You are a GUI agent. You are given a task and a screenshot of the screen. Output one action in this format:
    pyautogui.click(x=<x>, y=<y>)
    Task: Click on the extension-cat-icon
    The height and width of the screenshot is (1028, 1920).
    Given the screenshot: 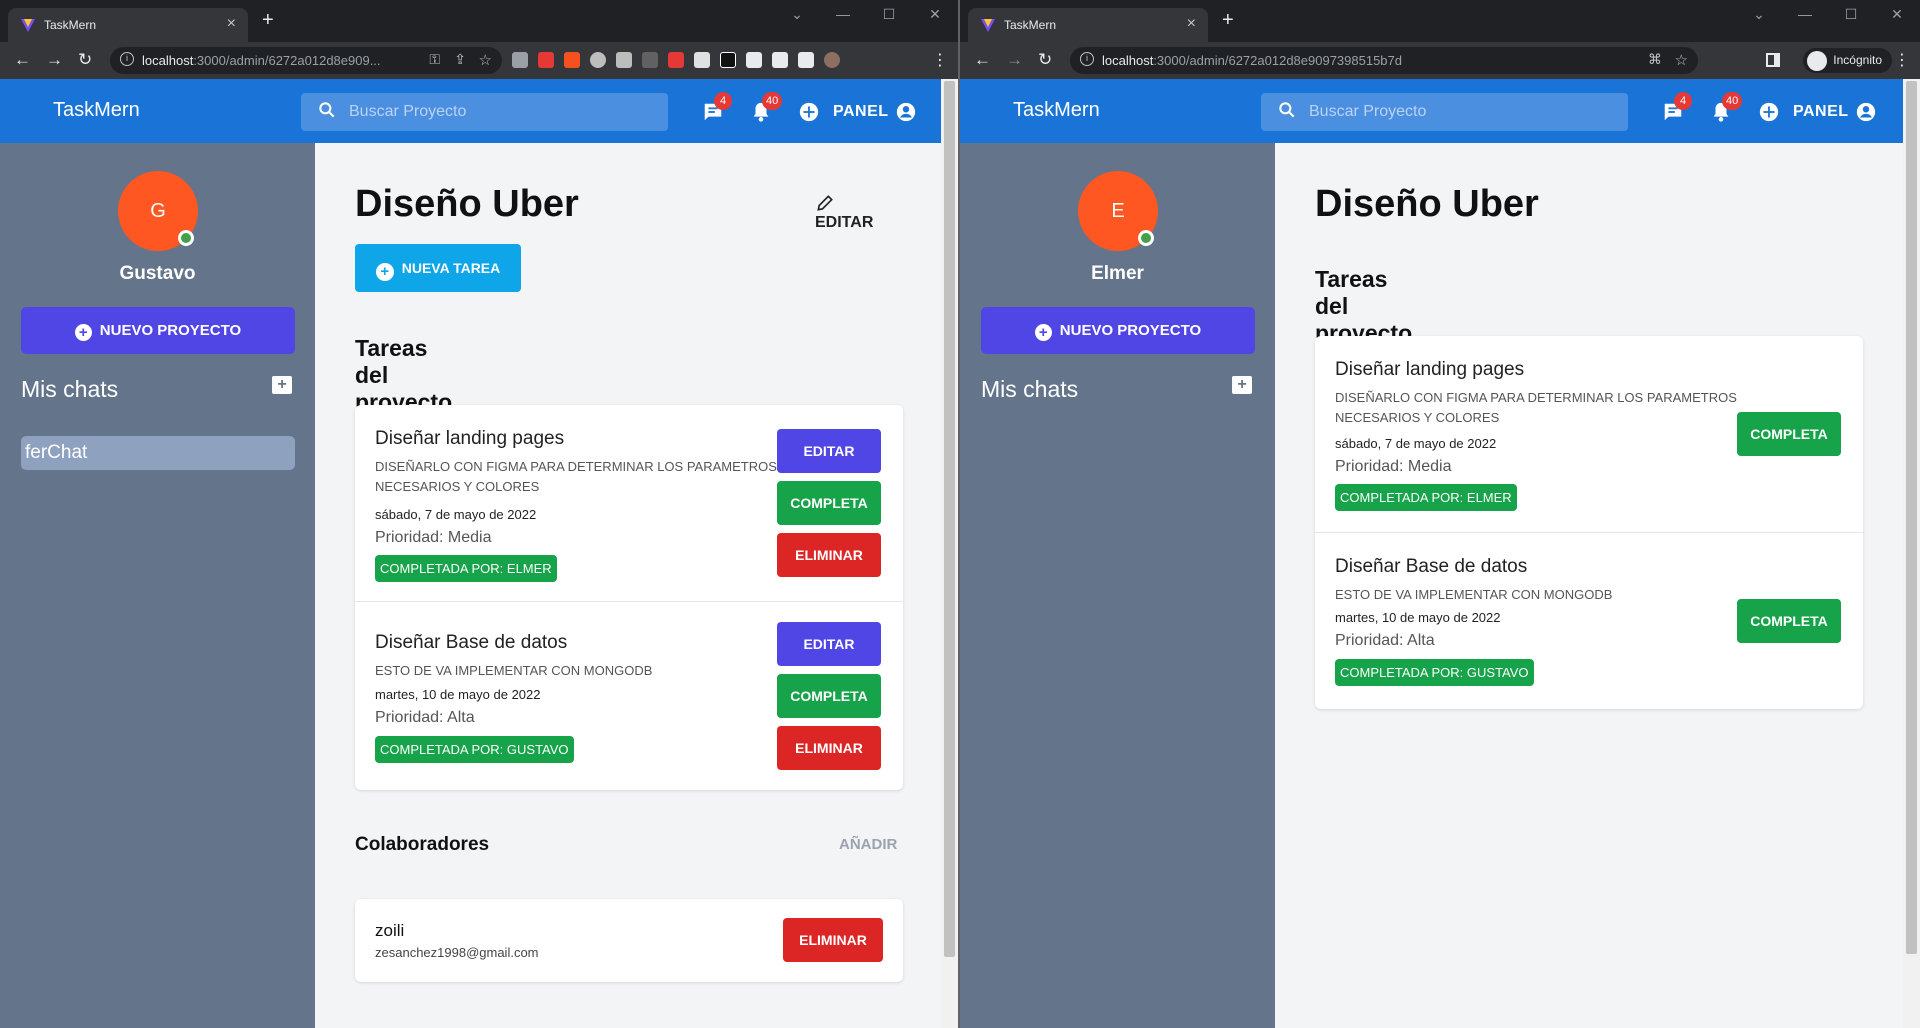 What is the action you would take?
    pyautogui.click(x=520, y=60)
    